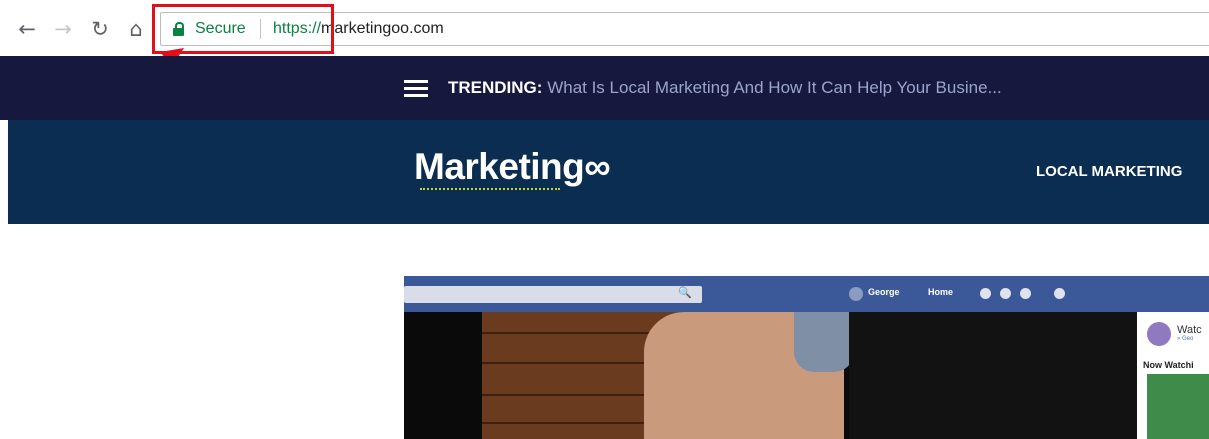  I want to click on side-avatar, so click(1159, 334).